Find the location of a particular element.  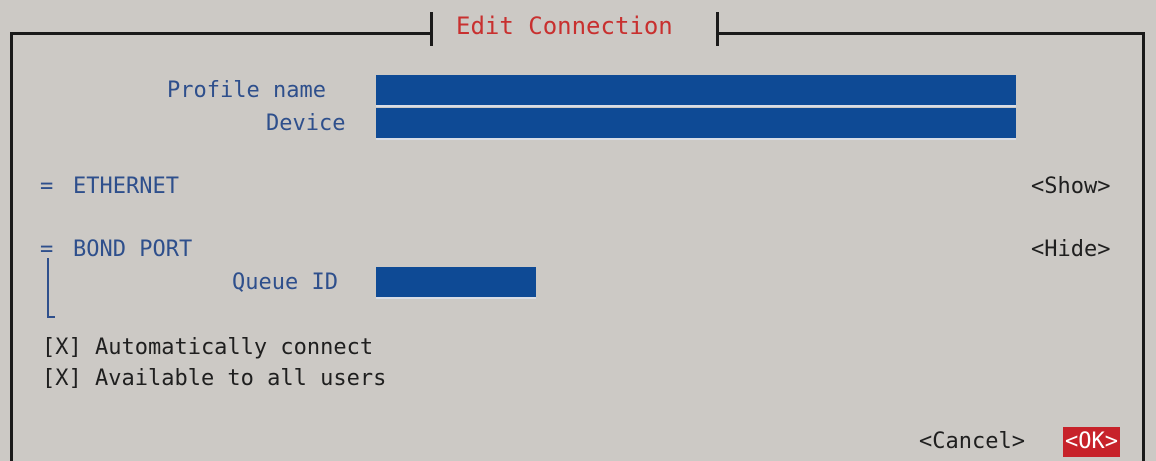

ethernet-section-marker: = is located at coordinates (47, 186).